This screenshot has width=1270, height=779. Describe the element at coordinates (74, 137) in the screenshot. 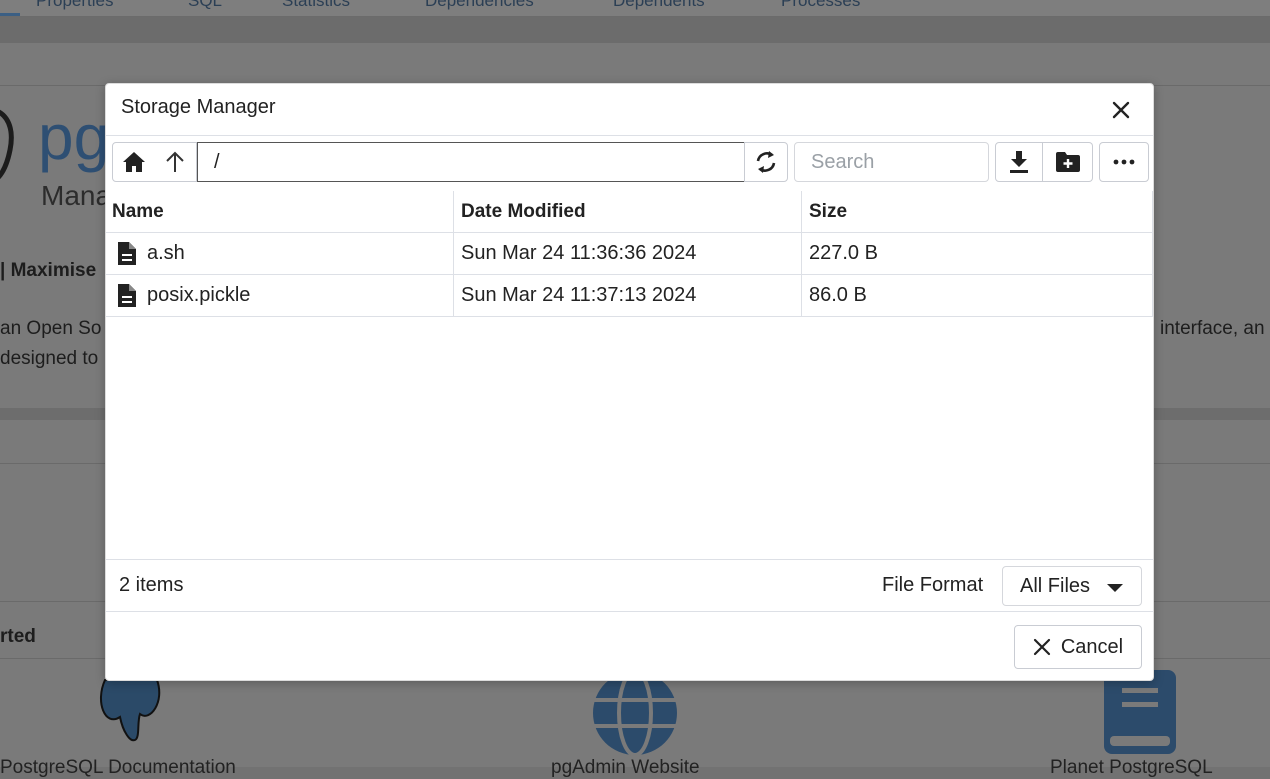

I see `background-logo-text: pg` at that location.